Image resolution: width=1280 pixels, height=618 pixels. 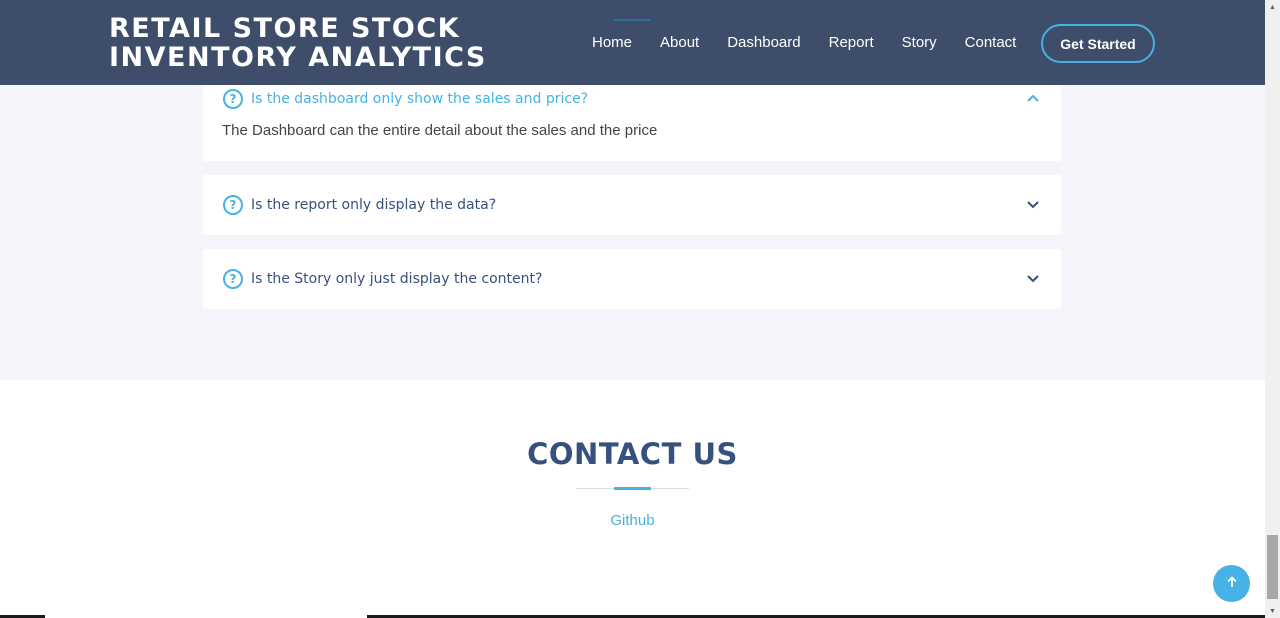 I want to click on faq-question-text: Is the report only display the data?, so click(x=374, y=205).